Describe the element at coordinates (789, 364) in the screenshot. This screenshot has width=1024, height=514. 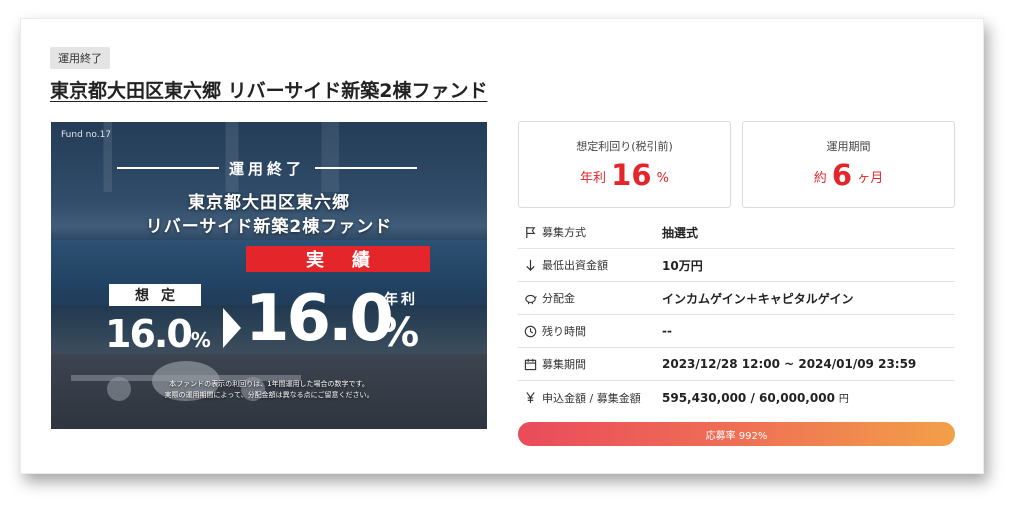
I see `info-value: 2023/12/28 12:00 ~ 2024/01/09 23:59` at that location.